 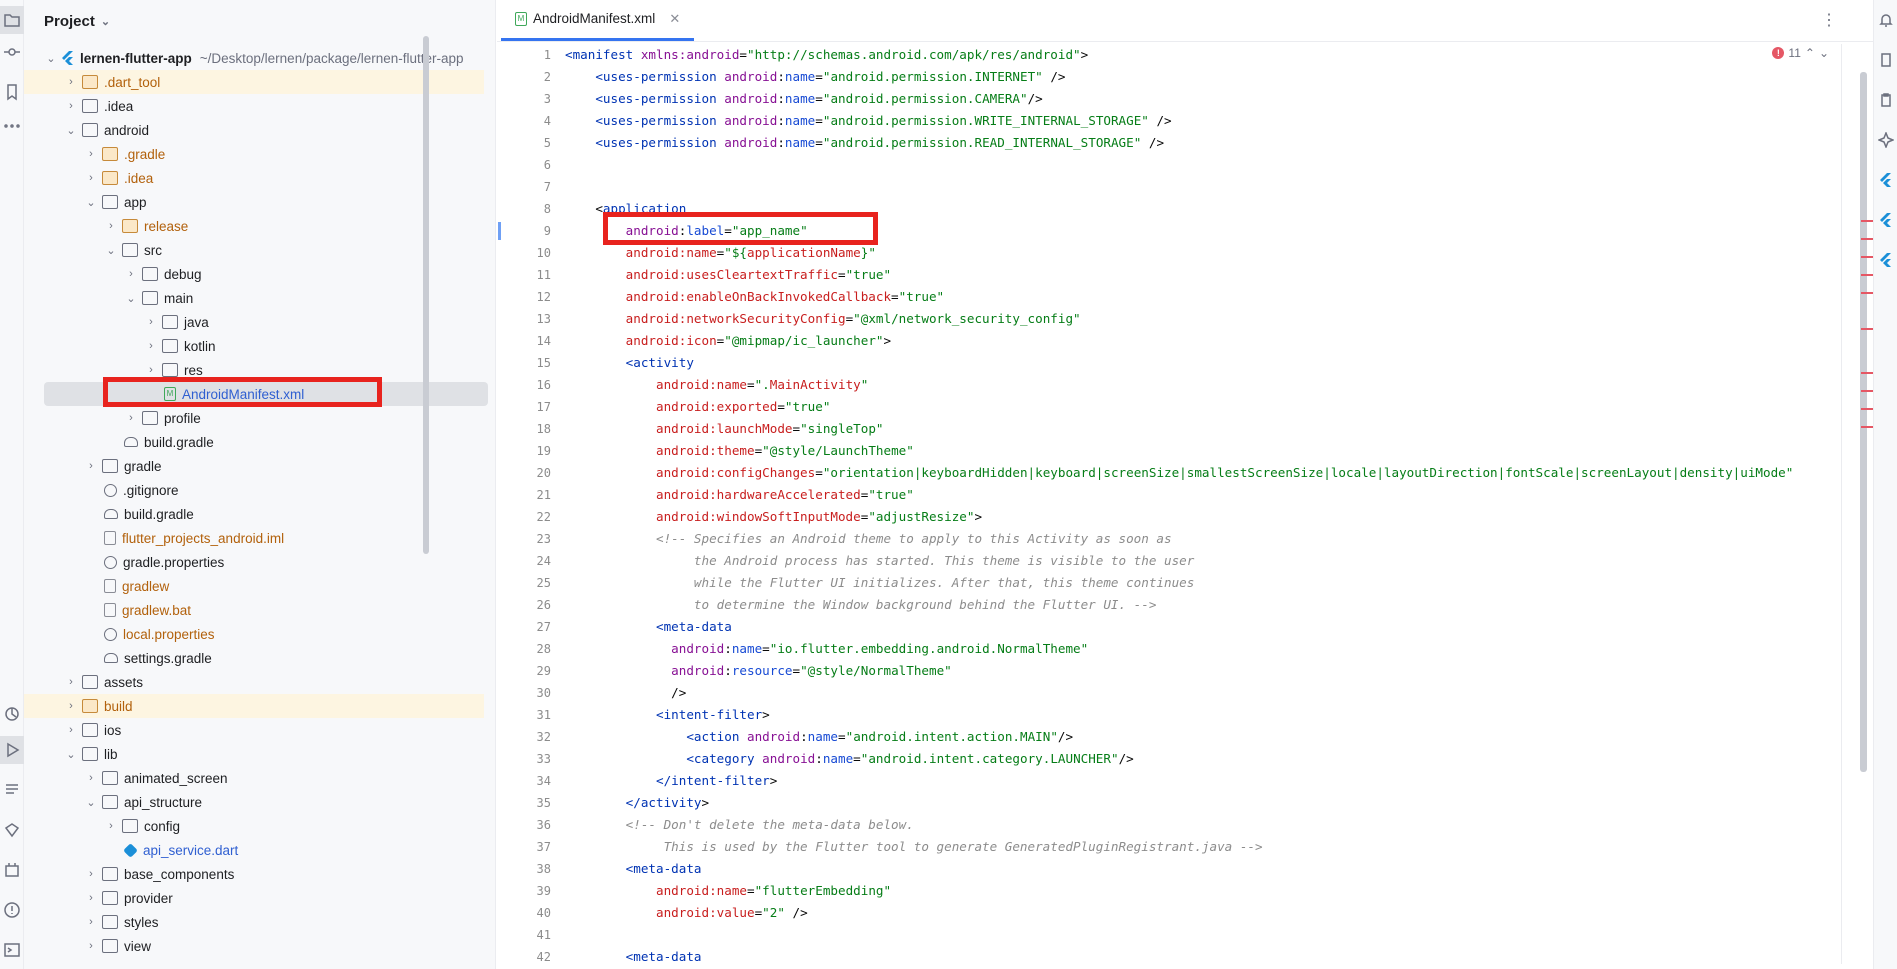 What do you see at coordinates (254, 418) in the screenshot?
I see `tree-item: › profile` at bounding box center [254, 418].